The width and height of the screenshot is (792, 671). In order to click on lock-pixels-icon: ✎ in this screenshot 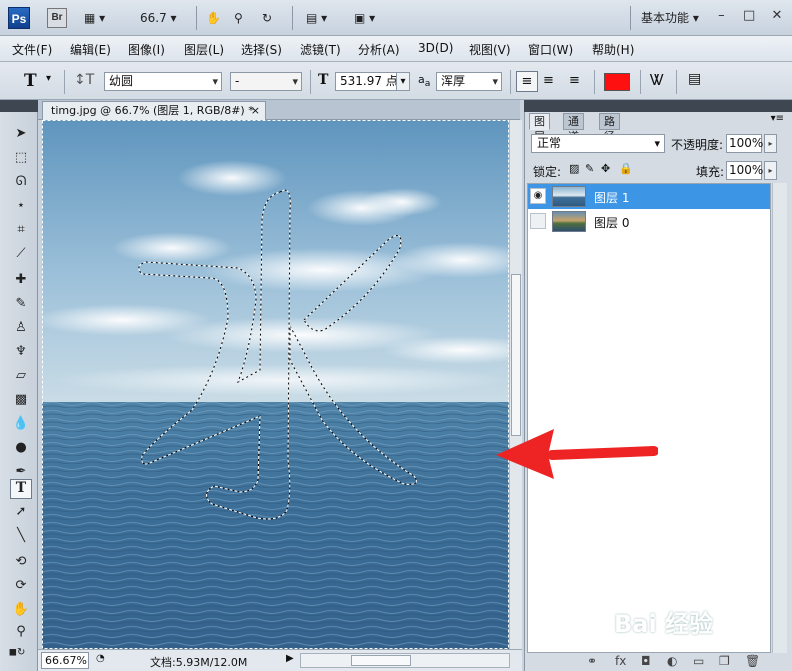, I will do `click(589, 168)`.